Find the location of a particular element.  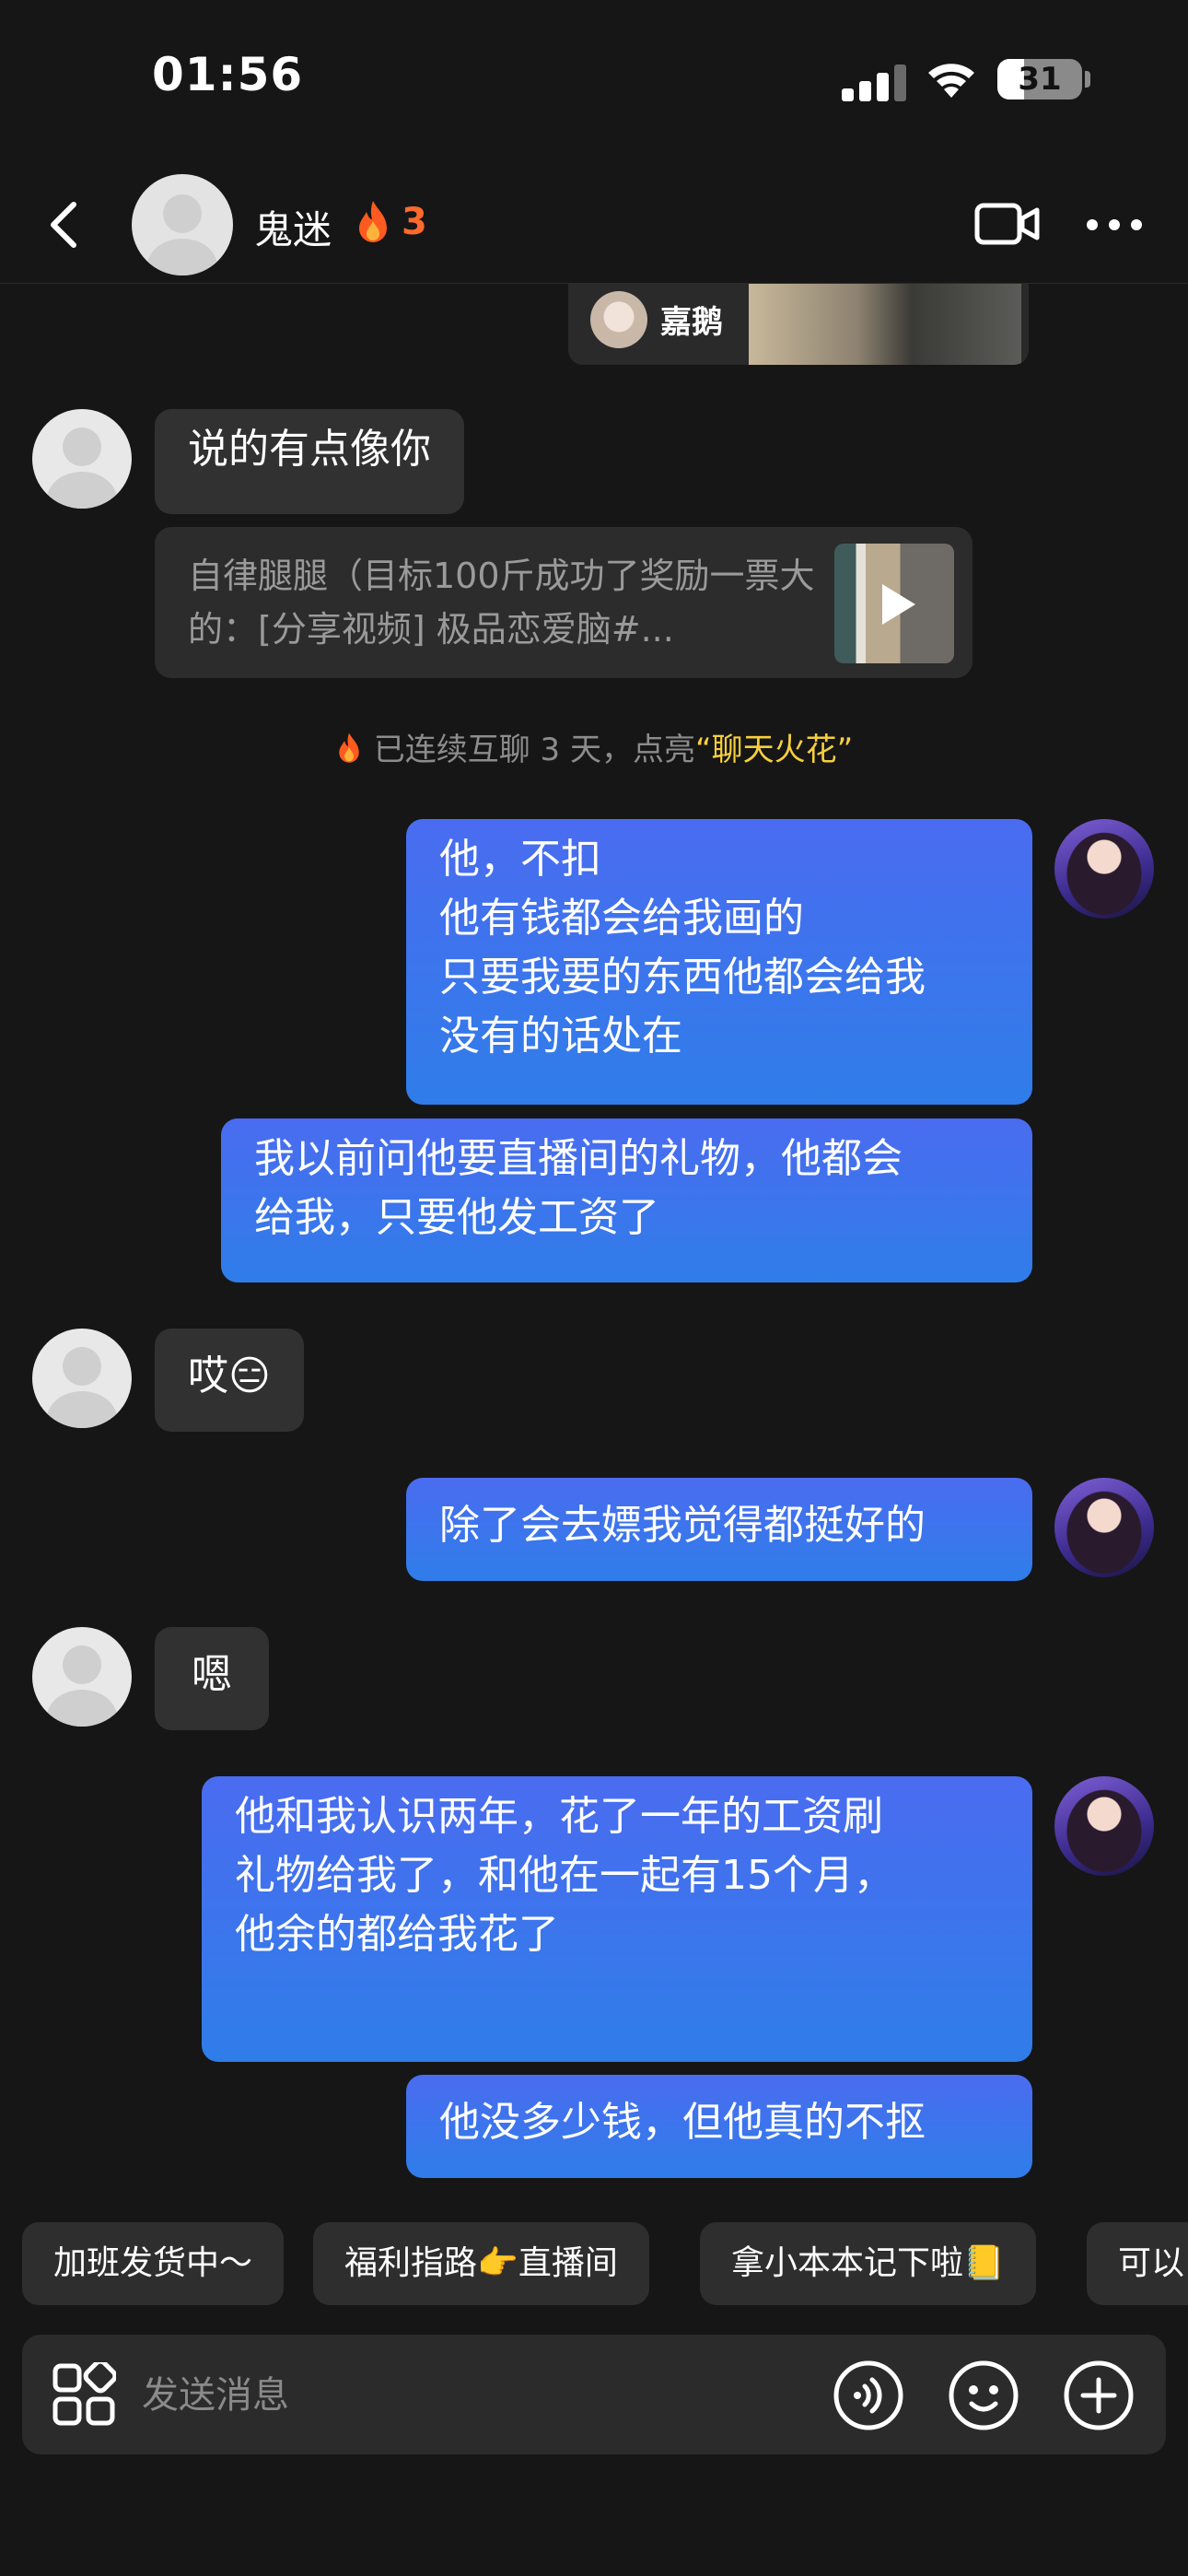

outgoing-message: 他，不扣 他有钱都会给我画的 只要我要的东西他都会给我 没有的话处在 is located at coordinates (719, 962).